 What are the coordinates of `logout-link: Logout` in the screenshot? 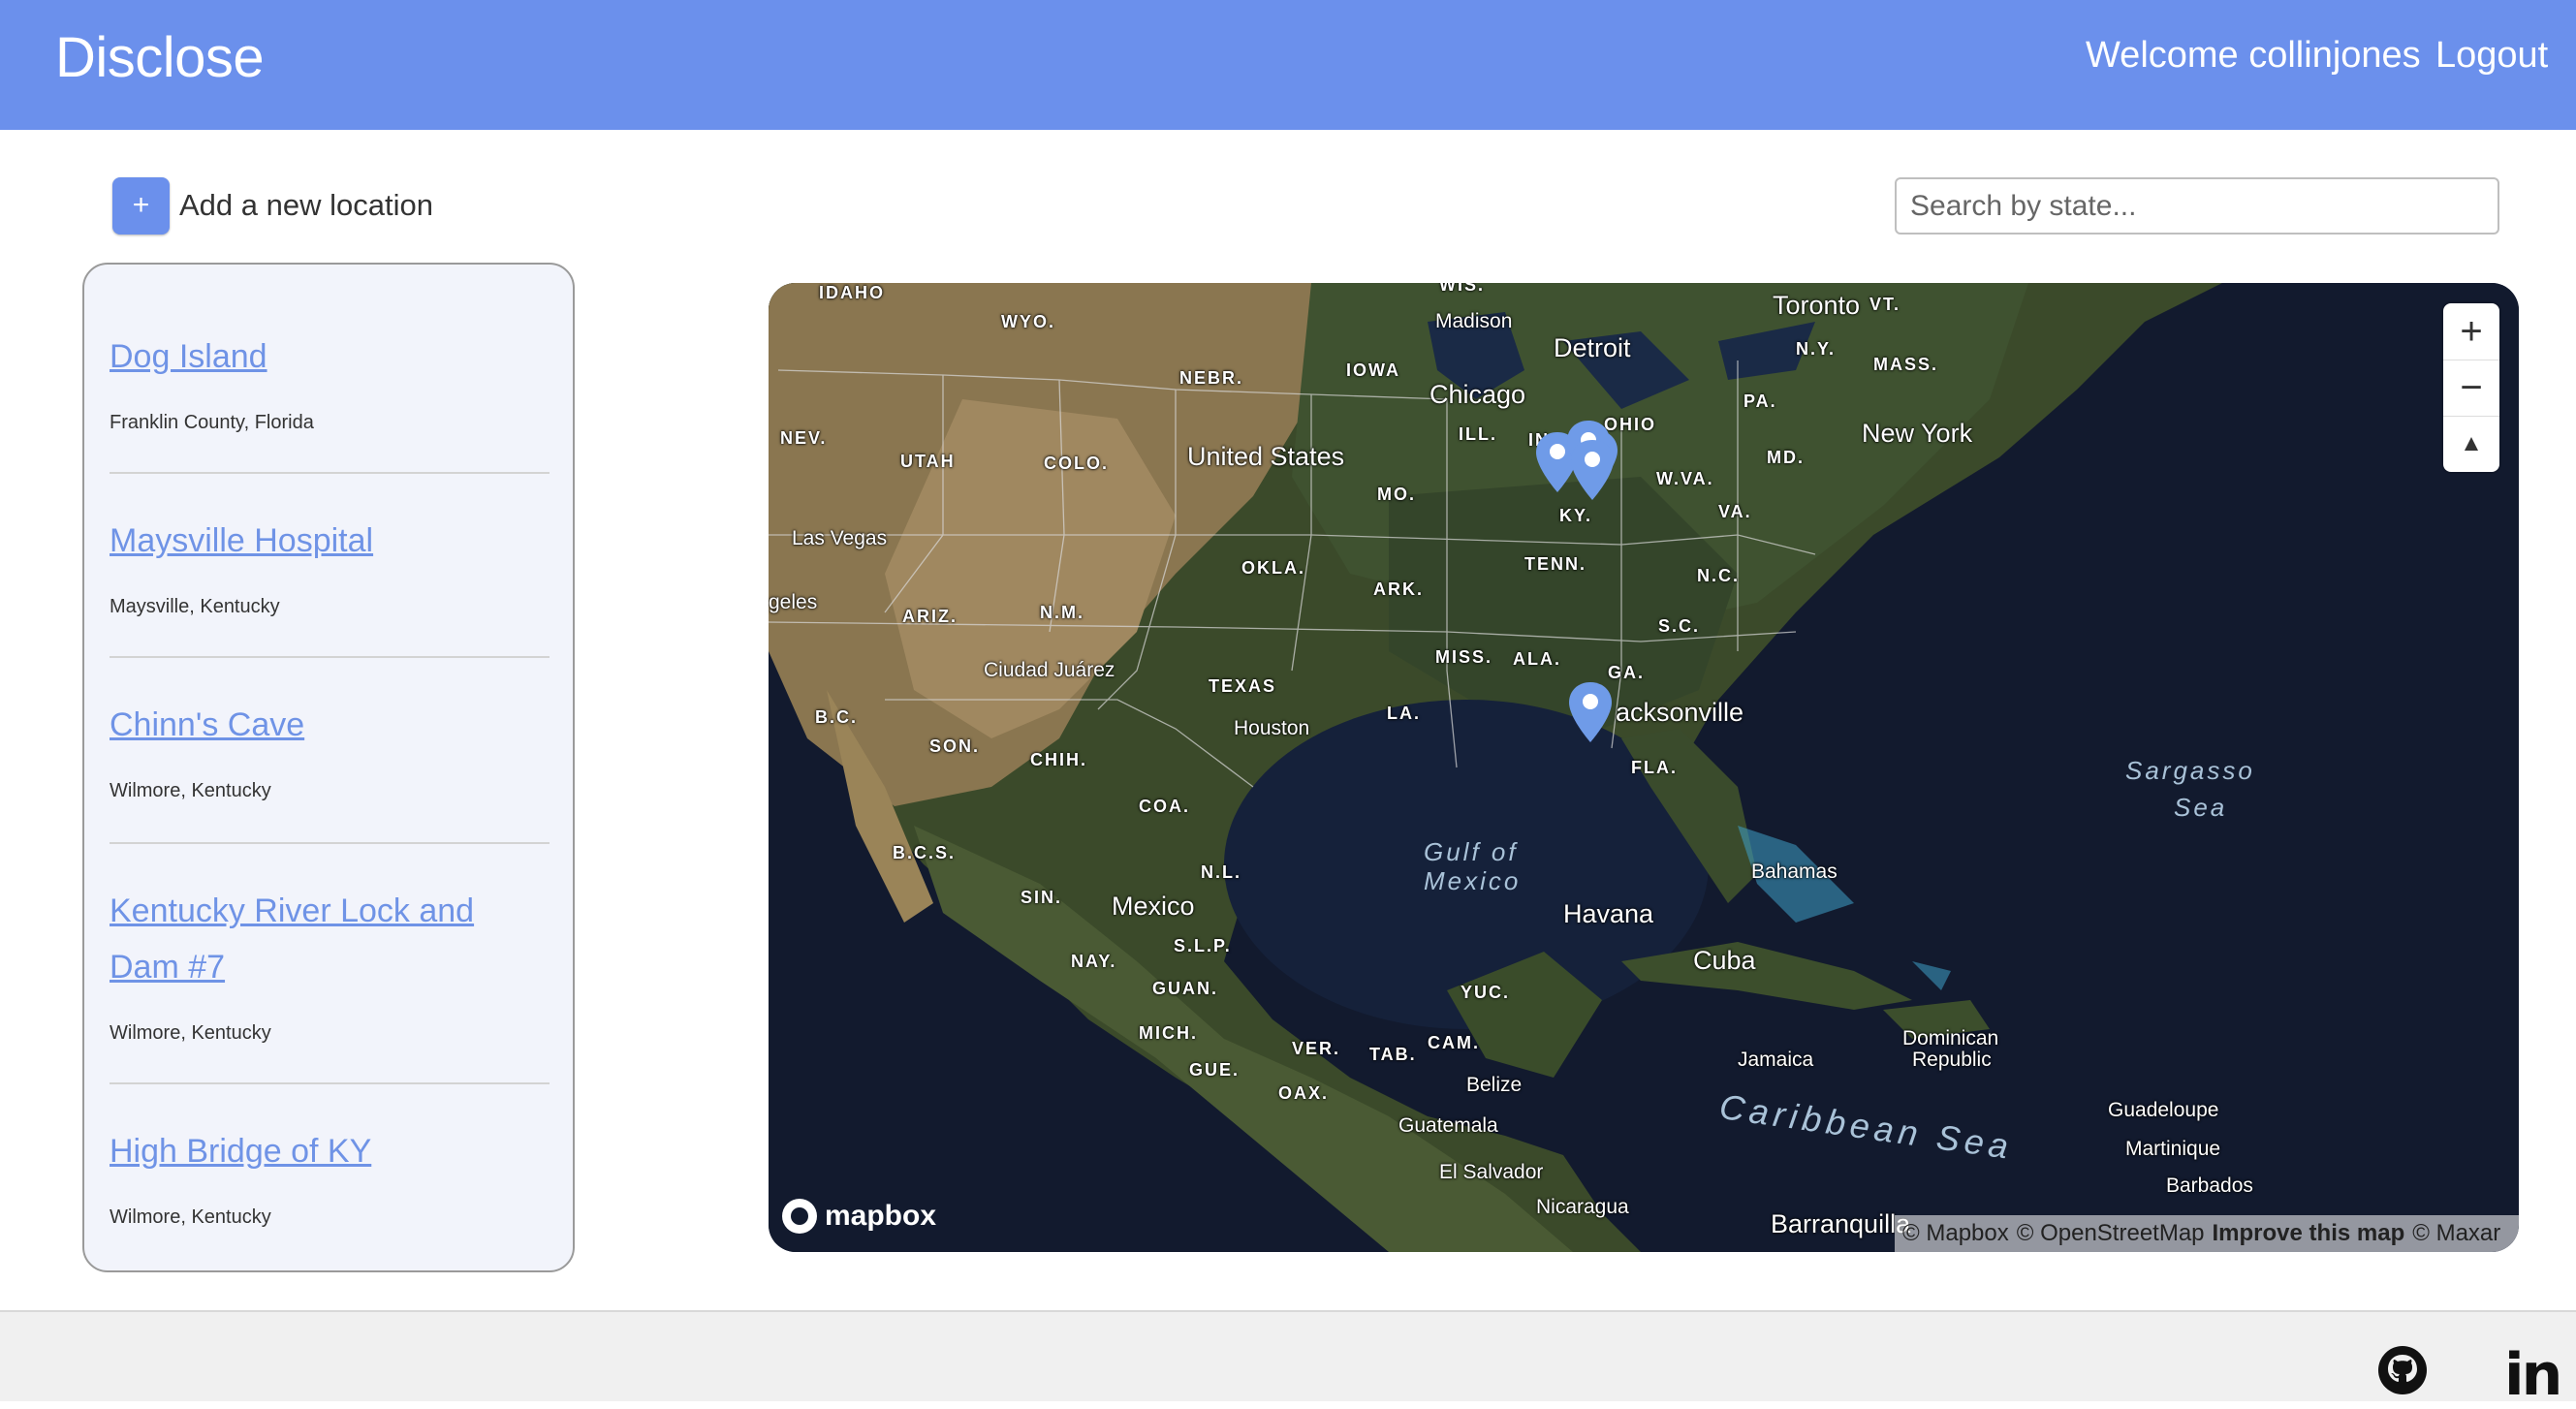 It's located at (2491, 56).